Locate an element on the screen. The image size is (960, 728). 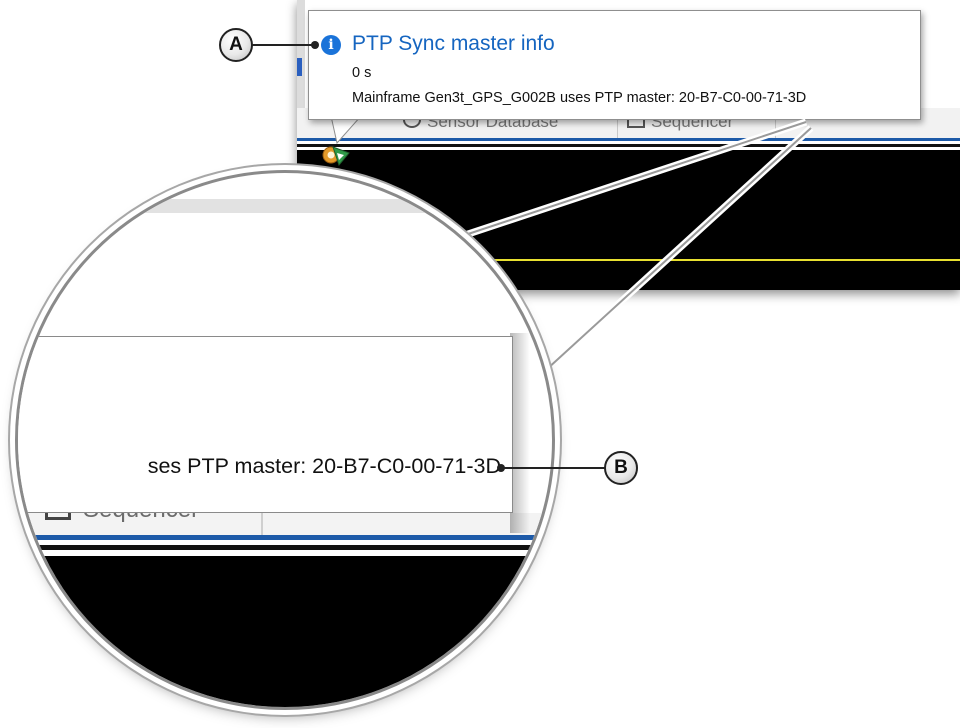
magnified-notification: ses PTP master: 20-B7-C0-00-71-3D is located at coordinates (265, 424).